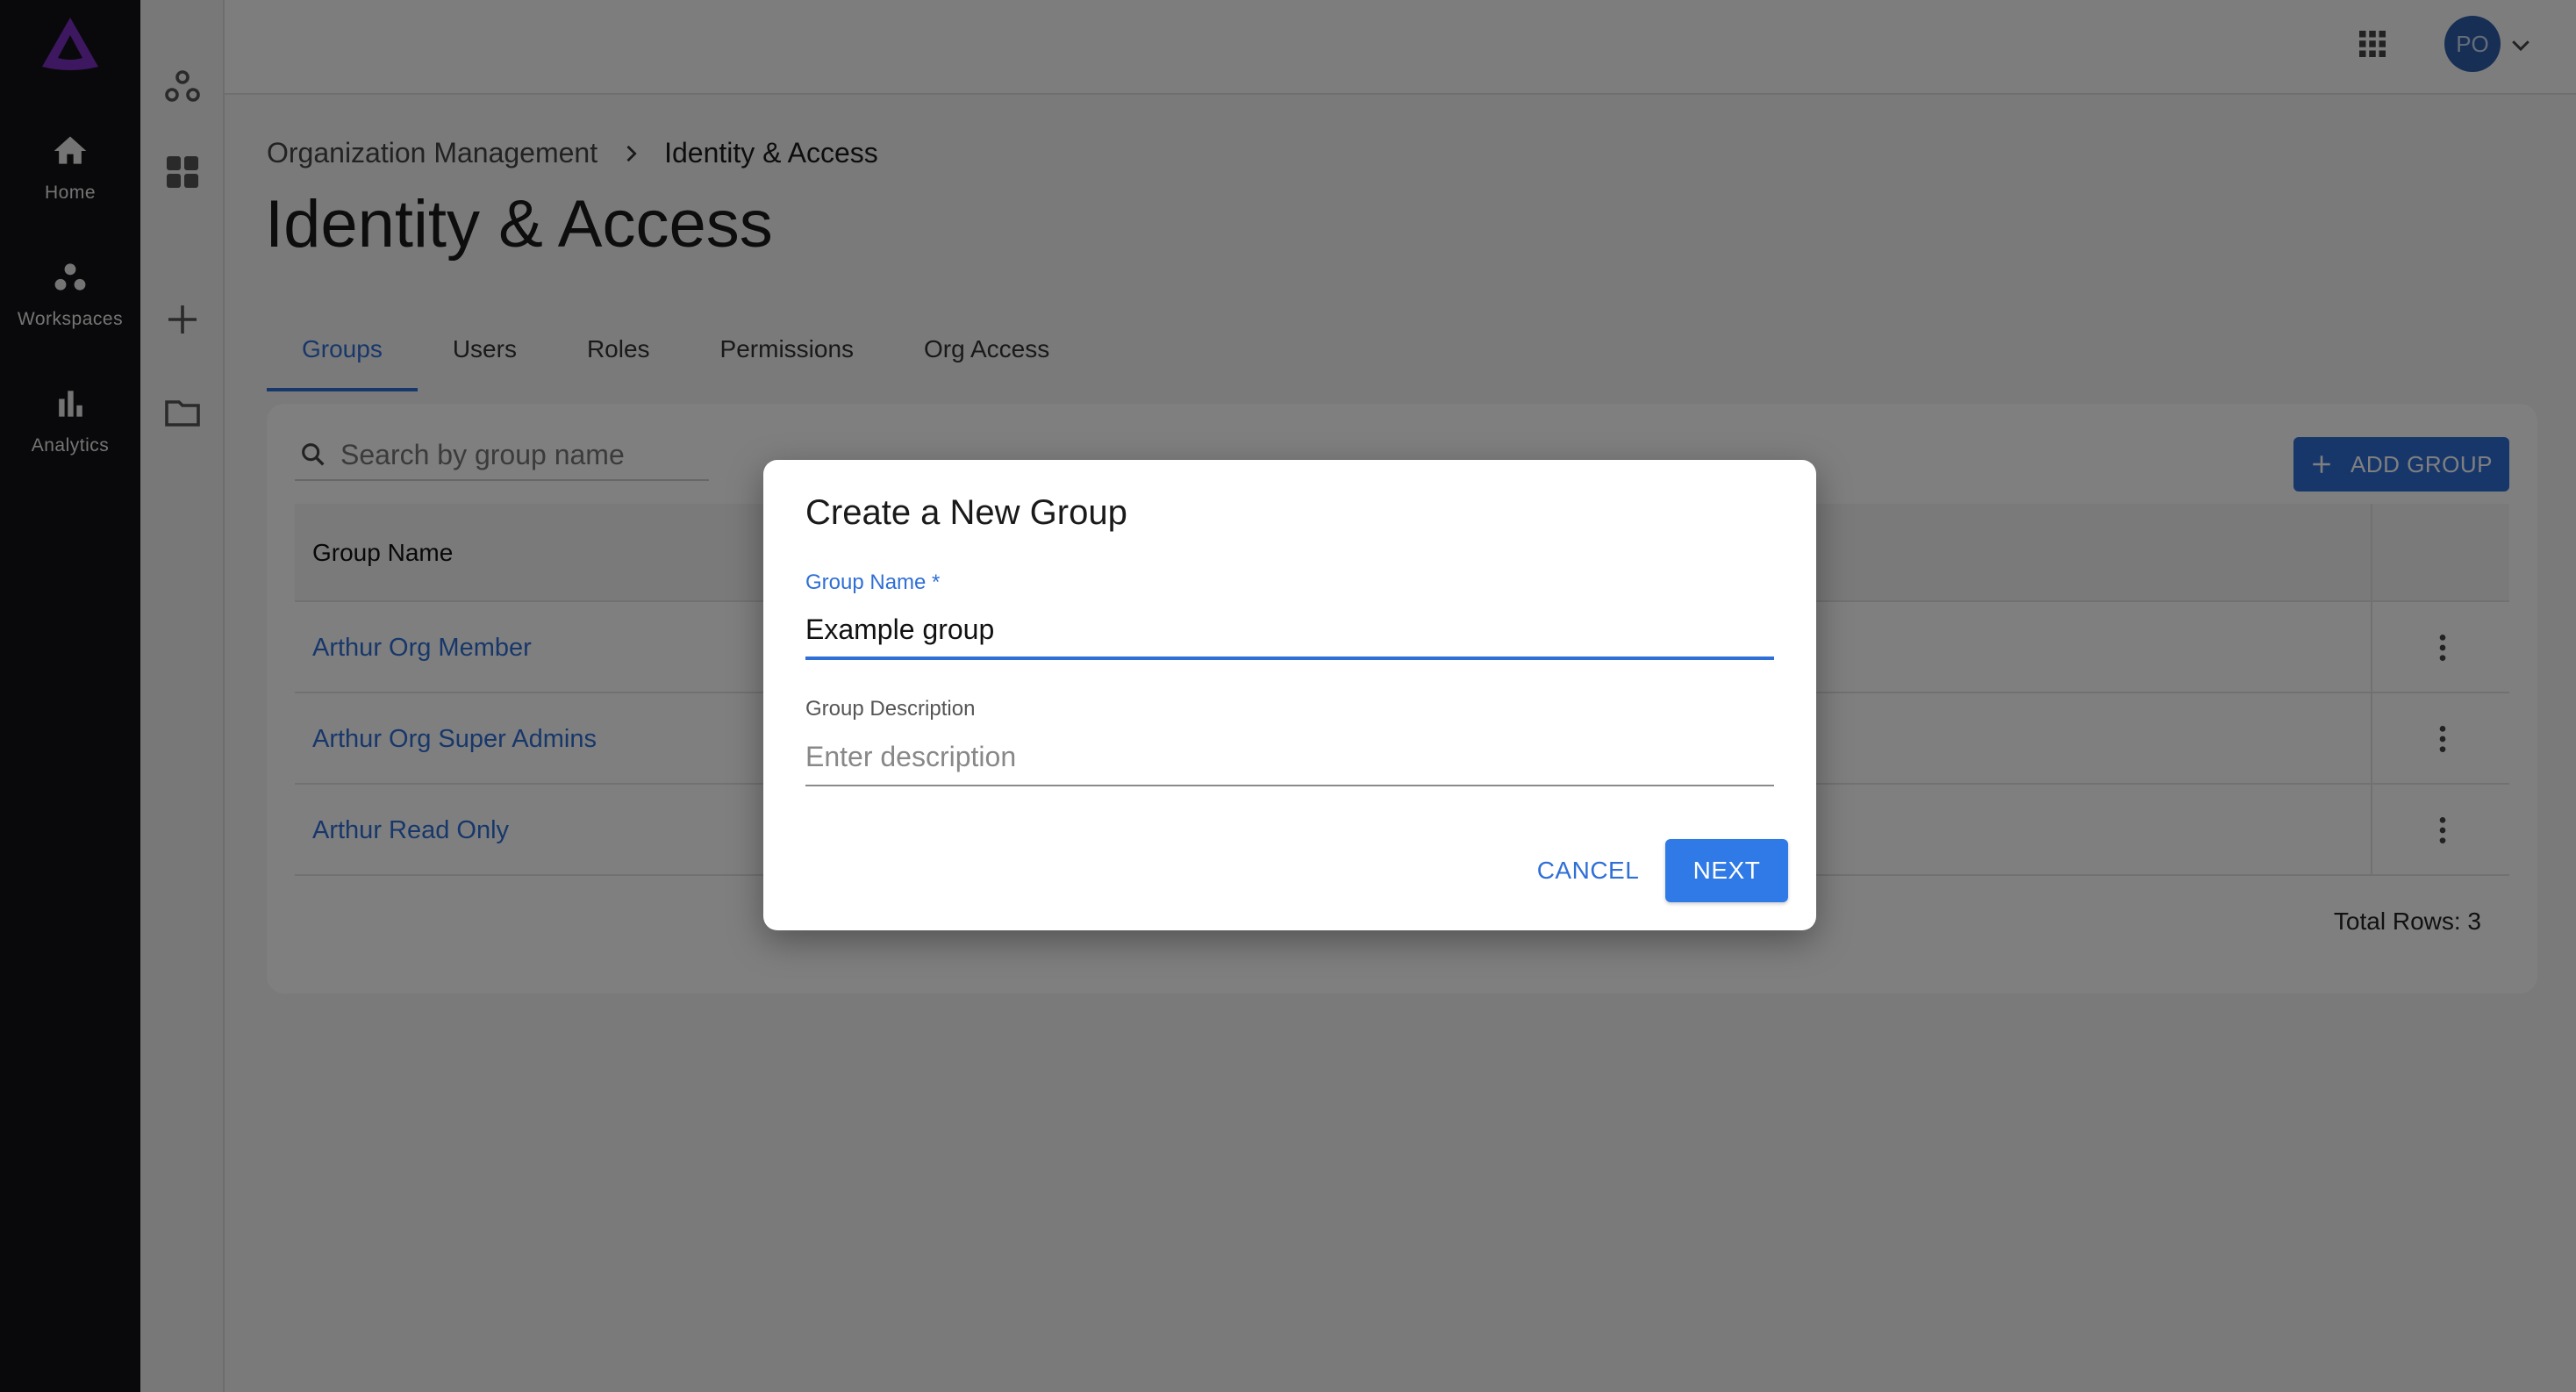 This screenshot has width=2576, height=1392. I want to click on group-name-field, so click(1289, 631).